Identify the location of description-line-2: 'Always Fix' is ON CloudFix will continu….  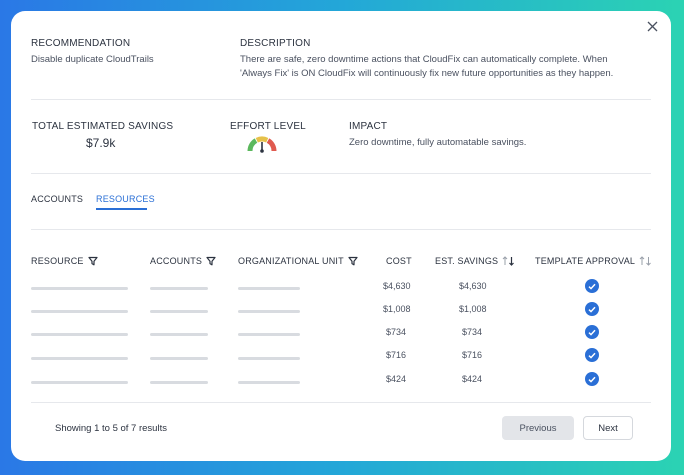
(427, 73).